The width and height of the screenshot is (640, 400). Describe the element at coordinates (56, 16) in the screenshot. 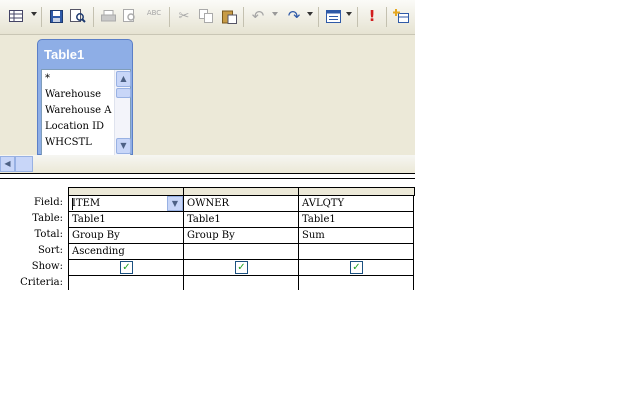

I see `save-icon` at that location.